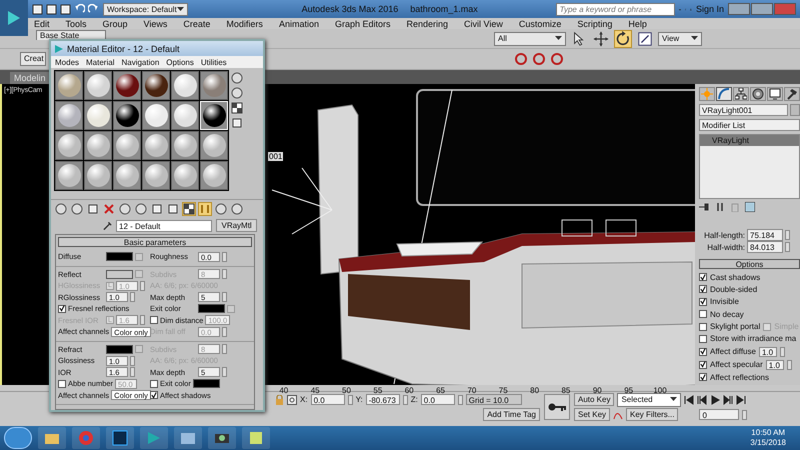 The width and height of the screenshot is (800, 450). Describe the element at coordinates (244, 23) in the screenshot. I see `menu-item: Modifiers` at that location.